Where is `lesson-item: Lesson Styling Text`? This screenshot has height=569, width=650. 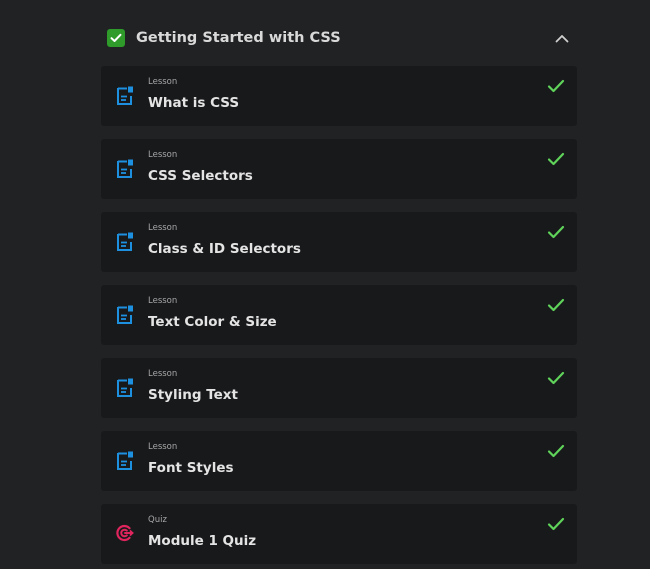
lesson-item: Lesson Styling Text is located at coordinates (339, 388).